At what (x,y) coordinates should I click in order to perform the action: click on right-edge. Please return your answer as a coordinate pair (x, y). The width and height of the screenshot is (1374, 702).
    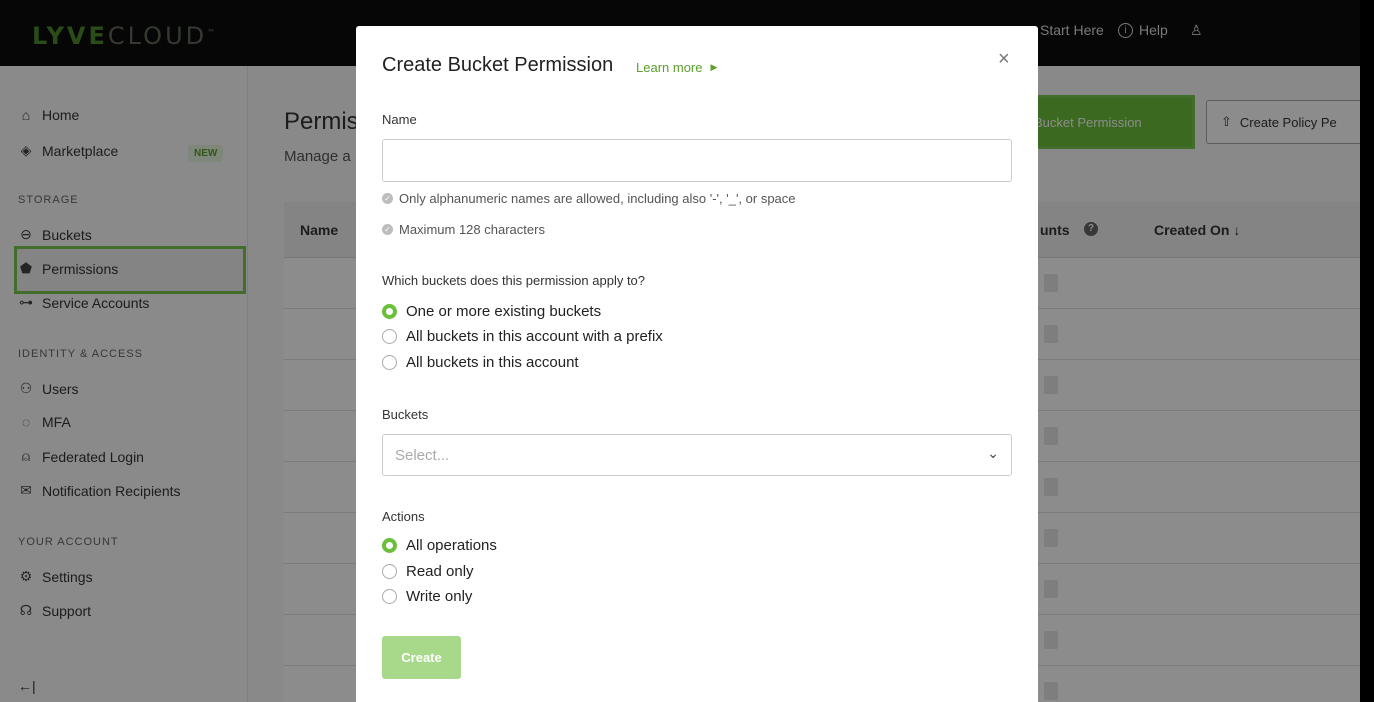
    Looking at the image, I should click on (1367, 351).